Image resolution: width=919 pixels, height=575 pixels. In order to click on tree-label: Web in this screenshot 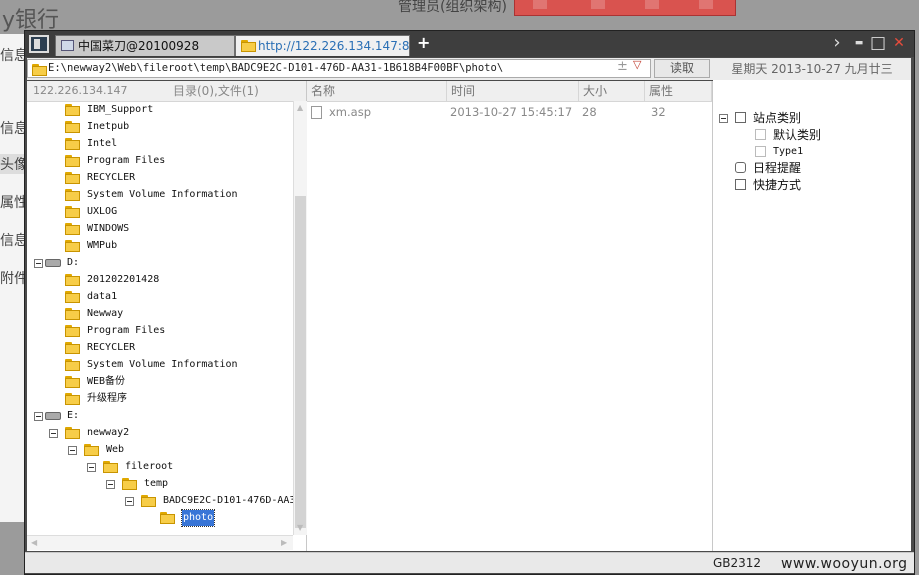, I will do `click(115, 449)`.